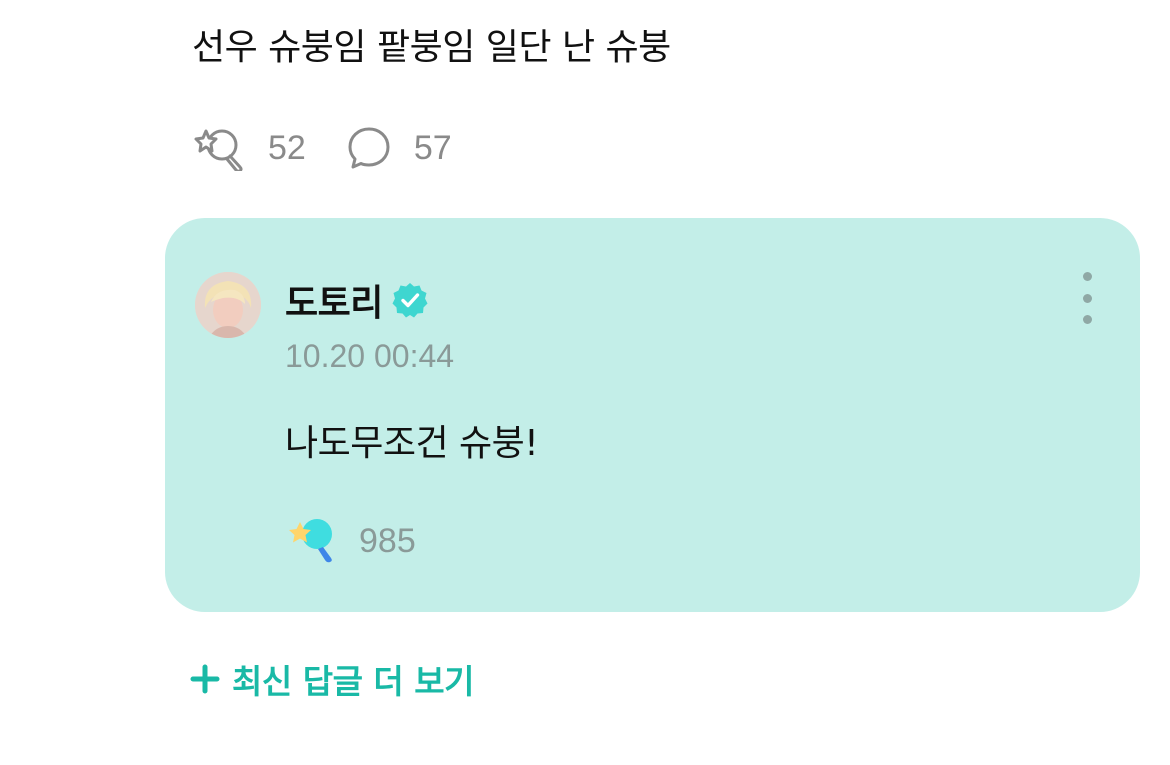  I want to click on like-count: 52, so click(287, 147).